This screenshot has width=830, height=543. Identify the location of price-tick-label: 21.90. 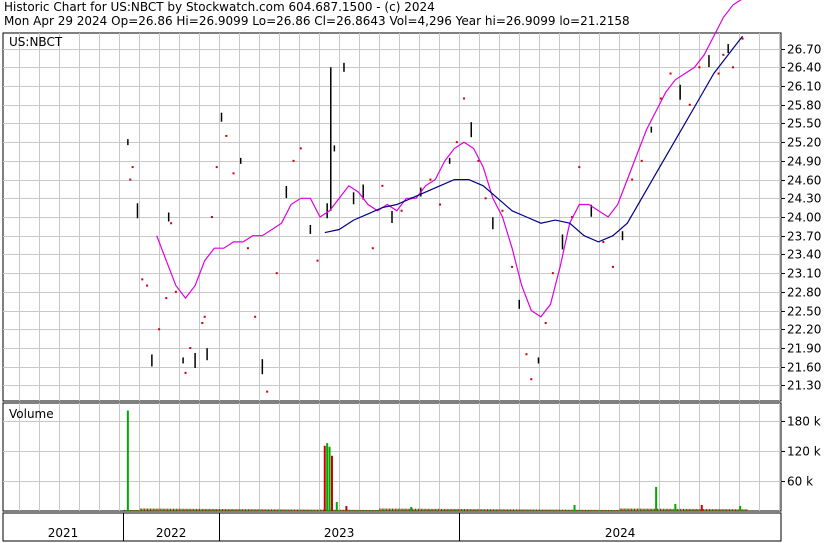
(804, 349).